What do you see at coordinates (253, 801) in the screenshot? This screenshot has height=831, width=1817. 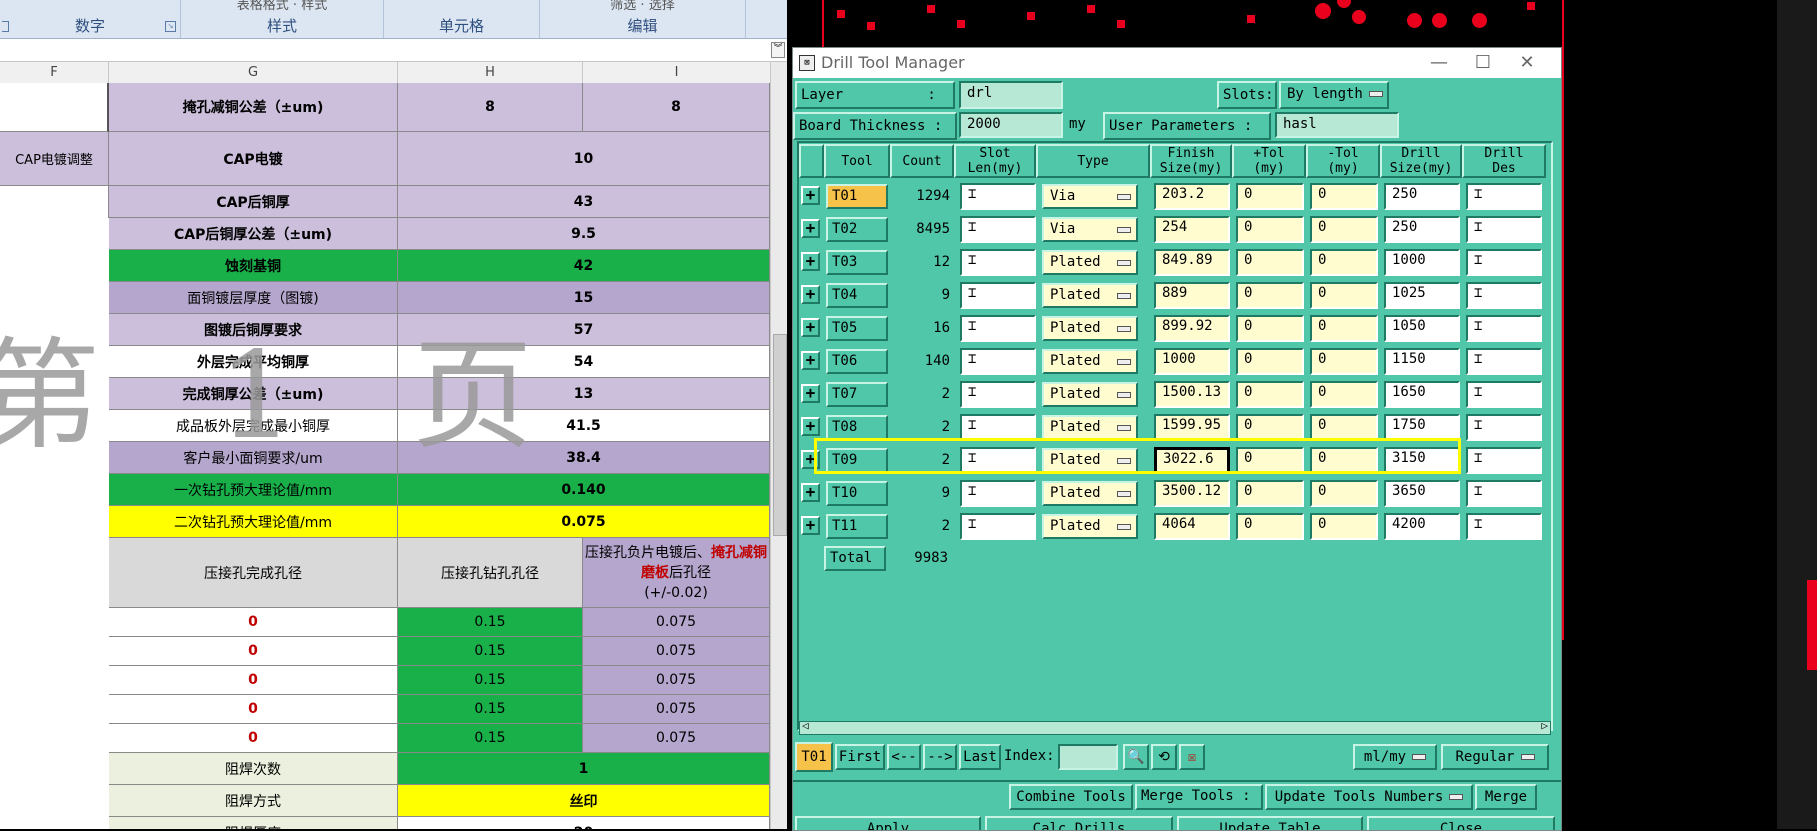 I see `cell: 阻焊方式` at bounding box center [253, 801].